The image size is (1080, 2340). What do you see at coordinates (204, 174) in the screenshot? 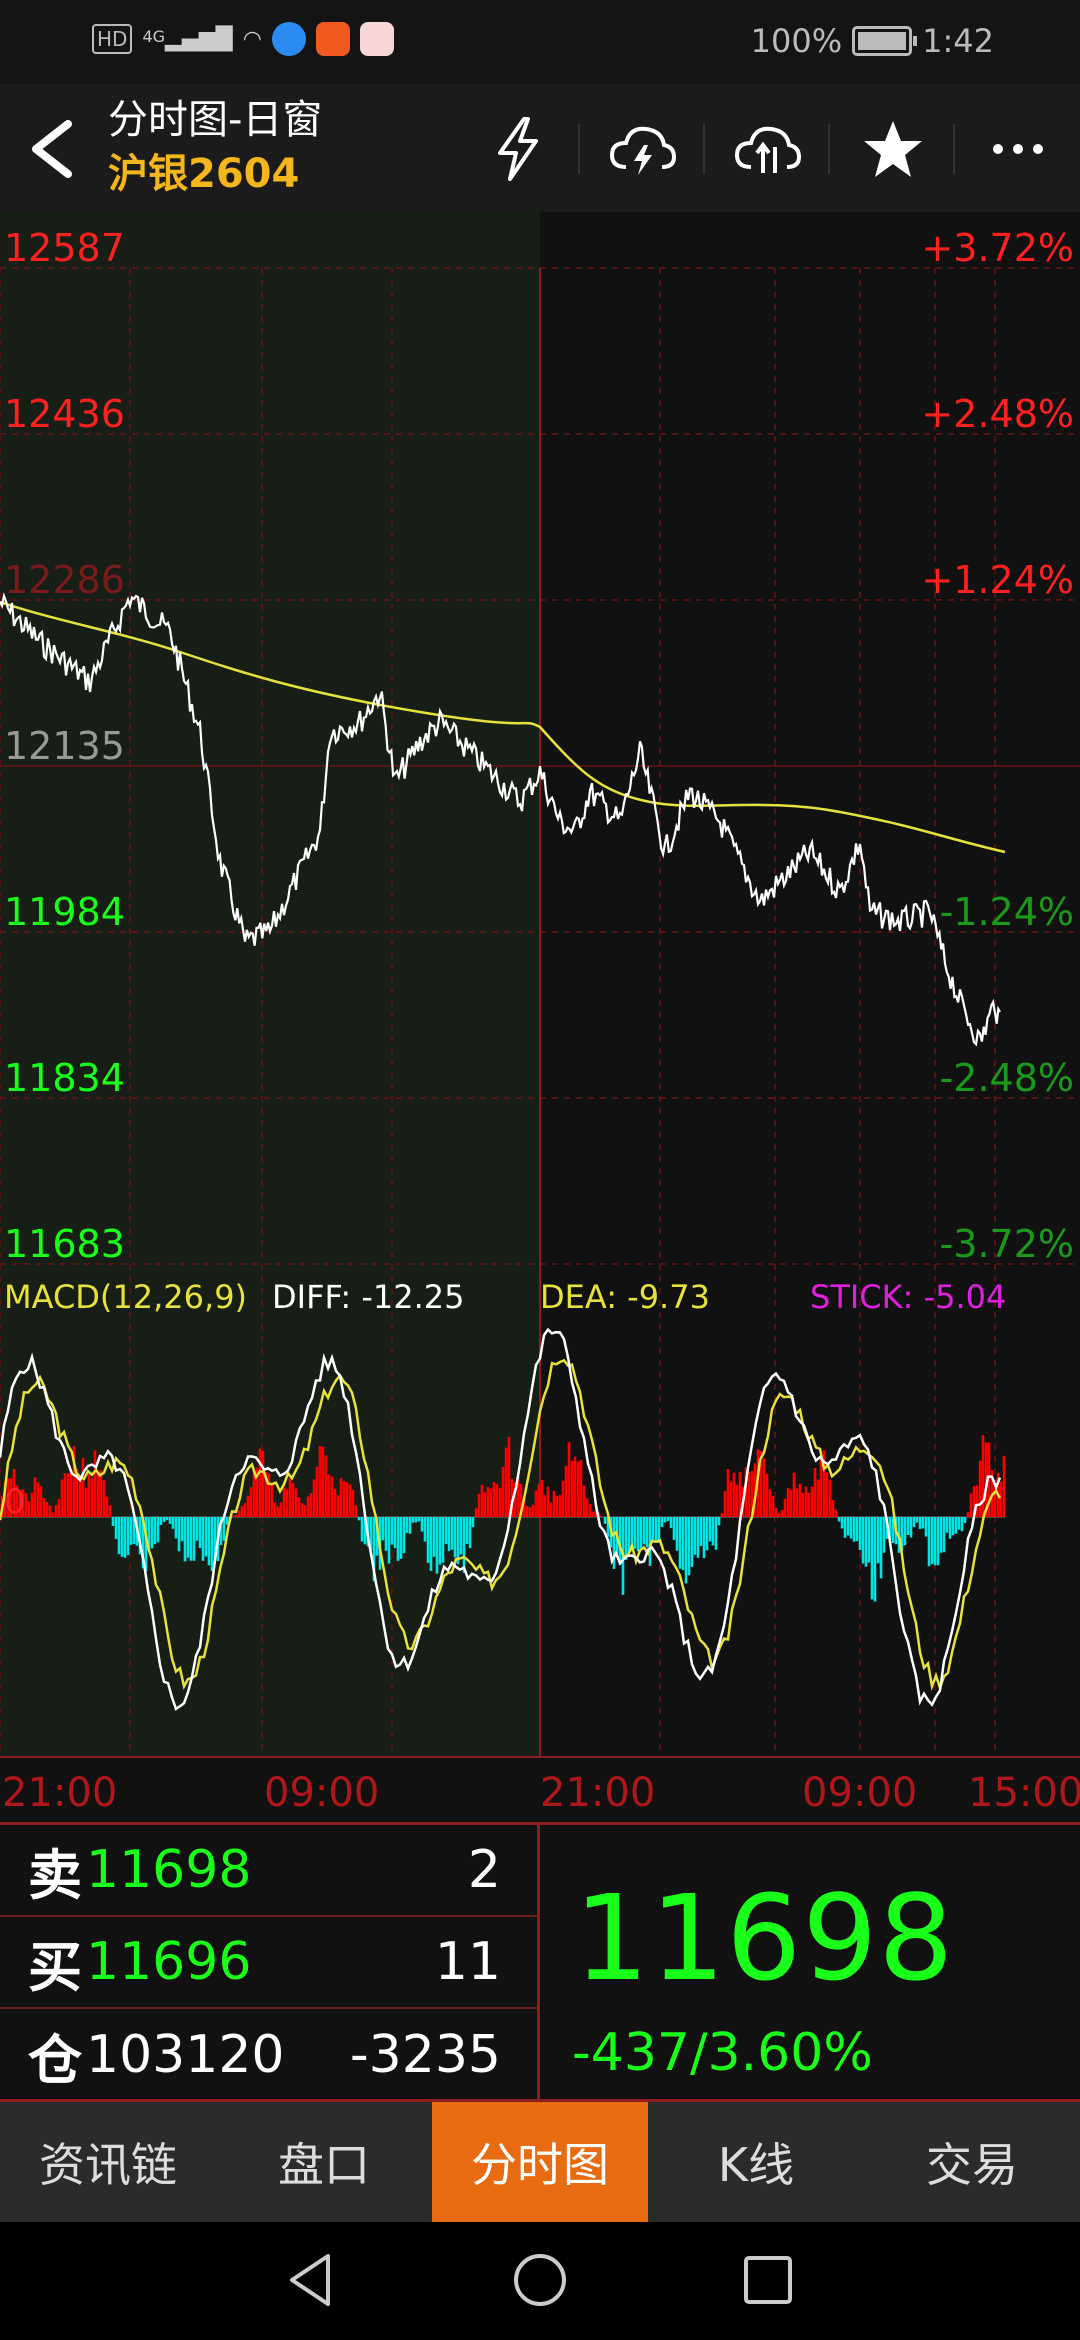
I see `contract-symbol: 沪银2604` at bounding box center [204, 174].